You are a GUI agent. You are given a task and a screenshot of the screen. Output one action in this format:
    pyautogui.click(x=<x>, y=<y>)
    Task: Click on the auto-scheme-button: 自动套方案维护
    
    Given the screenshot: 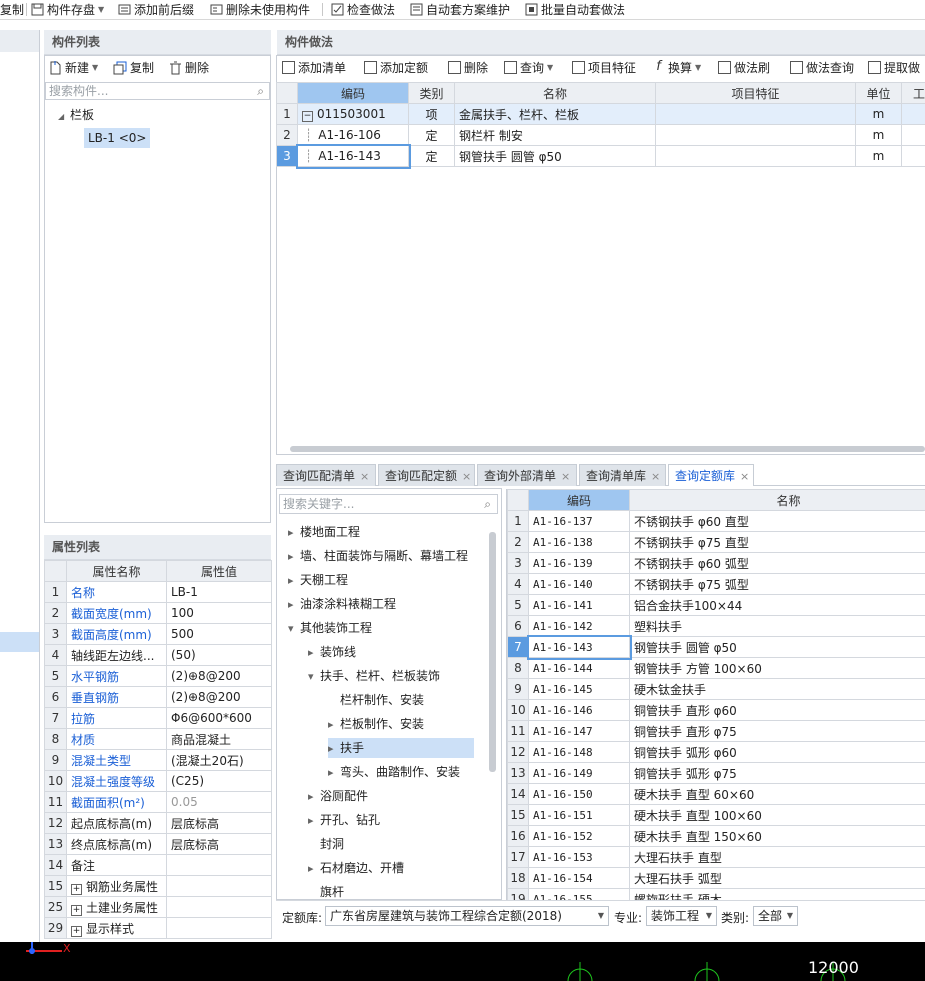 What is the action you would take?
    pyautogui.click(x=460, y=9)
    